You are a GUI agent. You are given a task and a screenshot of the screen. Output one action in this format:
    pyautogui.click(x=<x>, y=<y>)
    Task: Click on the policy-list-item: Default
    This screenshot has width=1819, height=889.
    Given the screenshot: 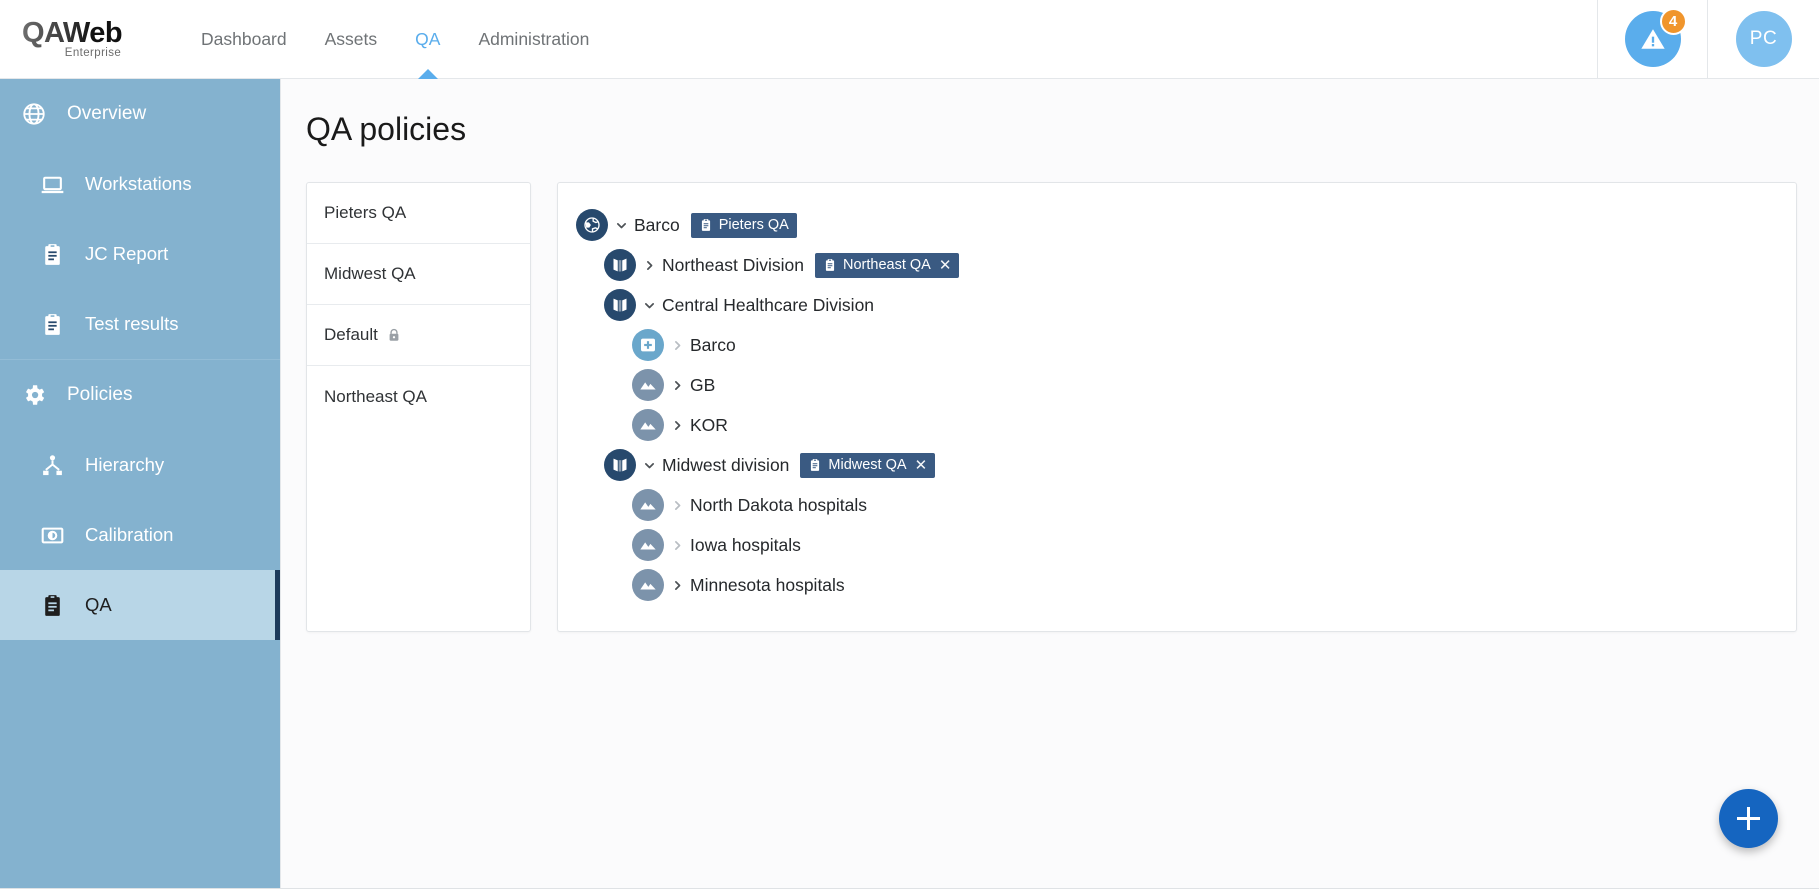 What is the action you would take?
    pyautogui.click(x=418, y=335)
    